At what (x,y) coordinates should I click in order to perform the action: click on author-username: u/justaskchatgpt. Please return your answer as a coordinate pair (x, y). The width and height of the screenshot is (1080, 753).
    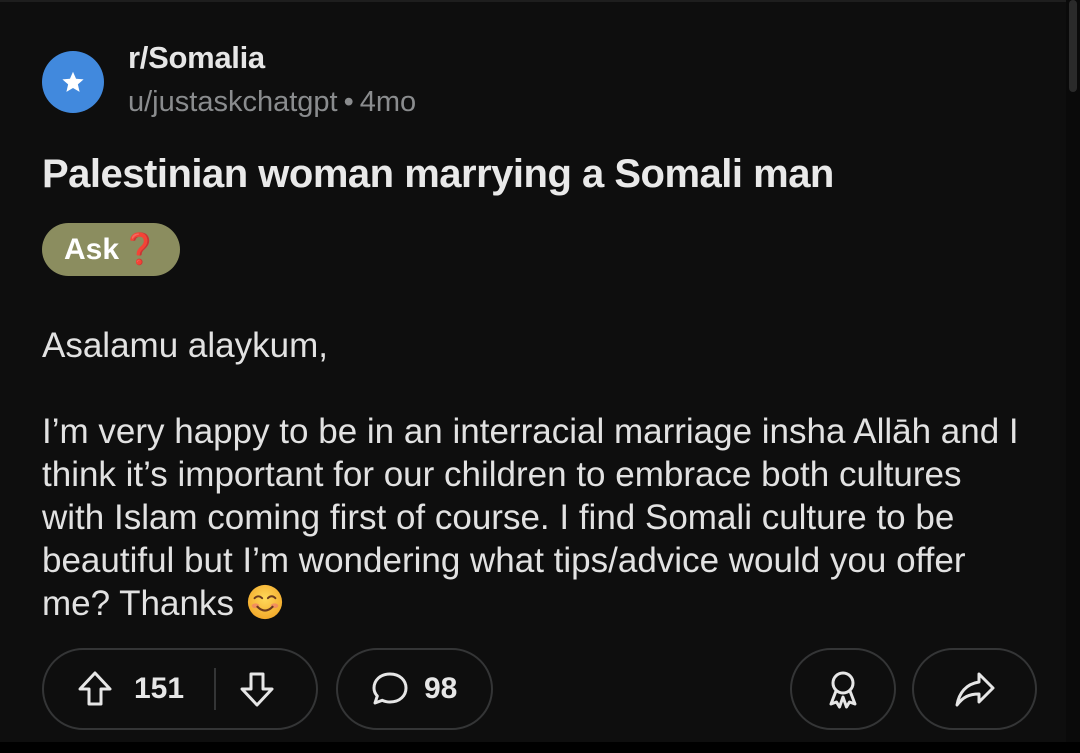
    Looking at the image, I should click on (233, 102).